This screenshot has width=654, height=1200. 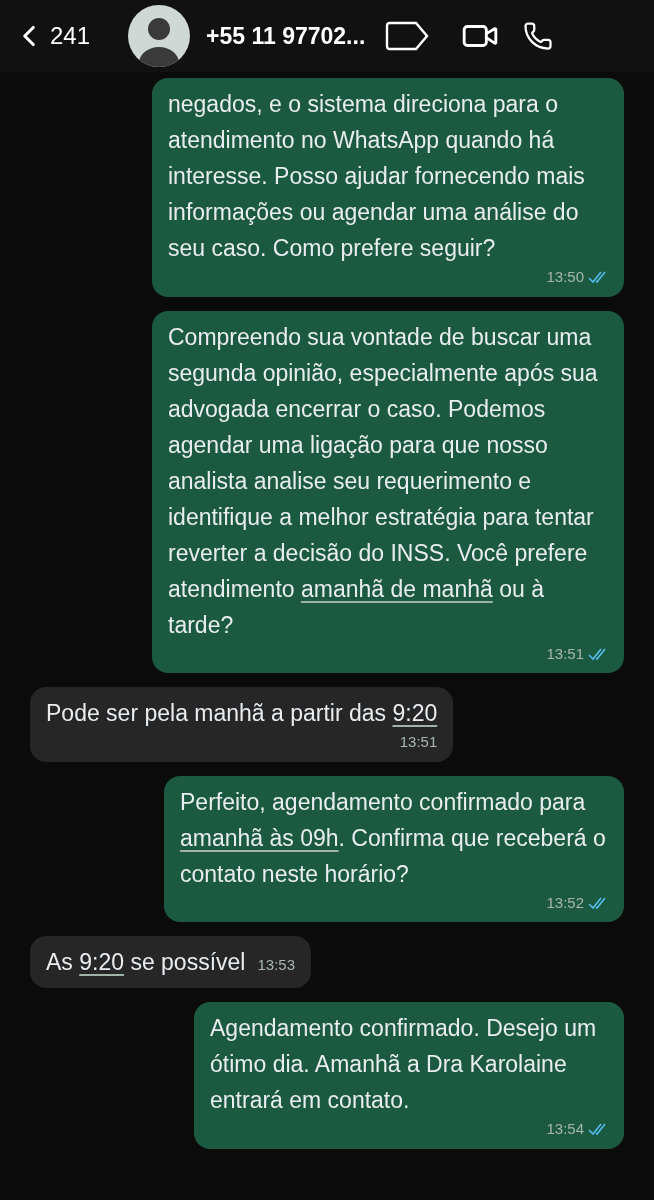 I want to click on message-text: Agendamento confirmado. Desejo um ótimo dia. Amanhã a Dra Karolaine entrará em contato., so click(x=404, y=1064).